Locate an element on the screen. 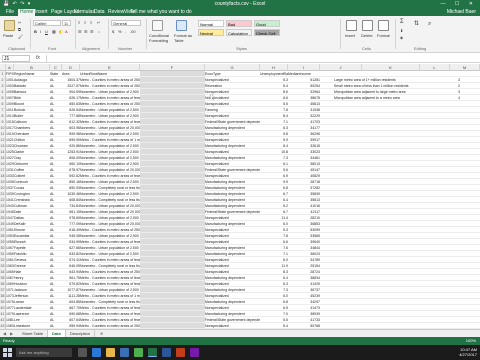 This screenshot has height=360, width=480. formula-bar: J1 fx is located at coordinates (240, 58).